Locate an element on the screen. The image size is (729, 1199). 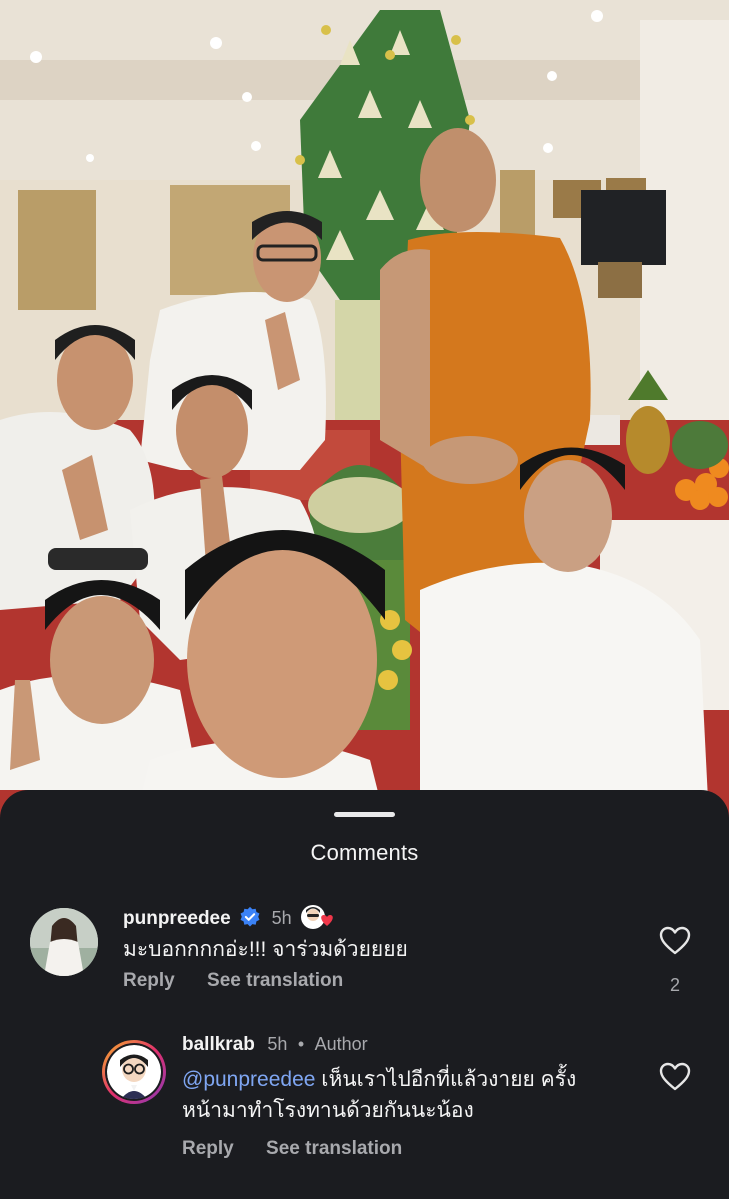
like-count: 2 is located at coordinates (674, 985).